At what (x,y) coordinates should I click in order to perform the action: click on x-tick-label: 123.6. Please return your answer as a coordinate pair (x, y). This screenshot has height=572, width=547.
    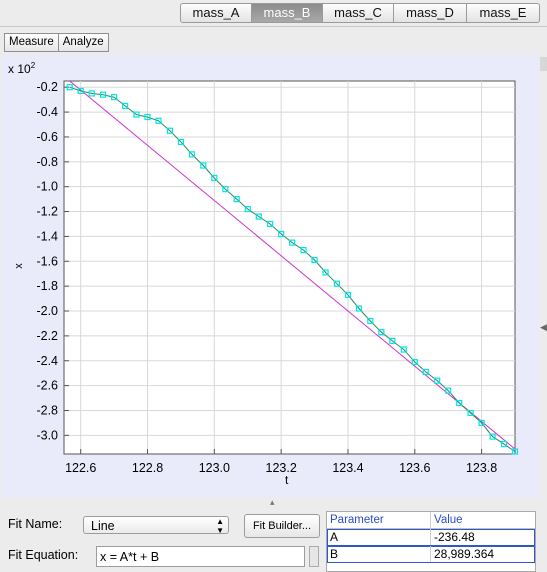
    Looking at the image, I should click on (414, 468).